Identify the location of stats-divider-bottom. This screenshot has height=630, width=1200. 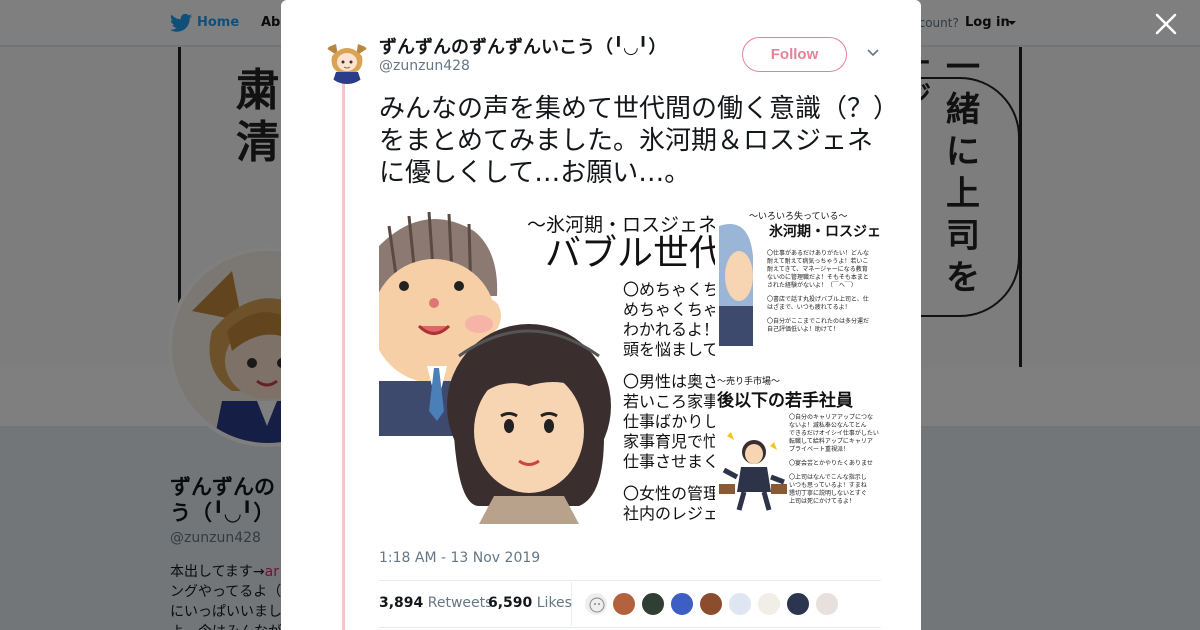
(630, 627).